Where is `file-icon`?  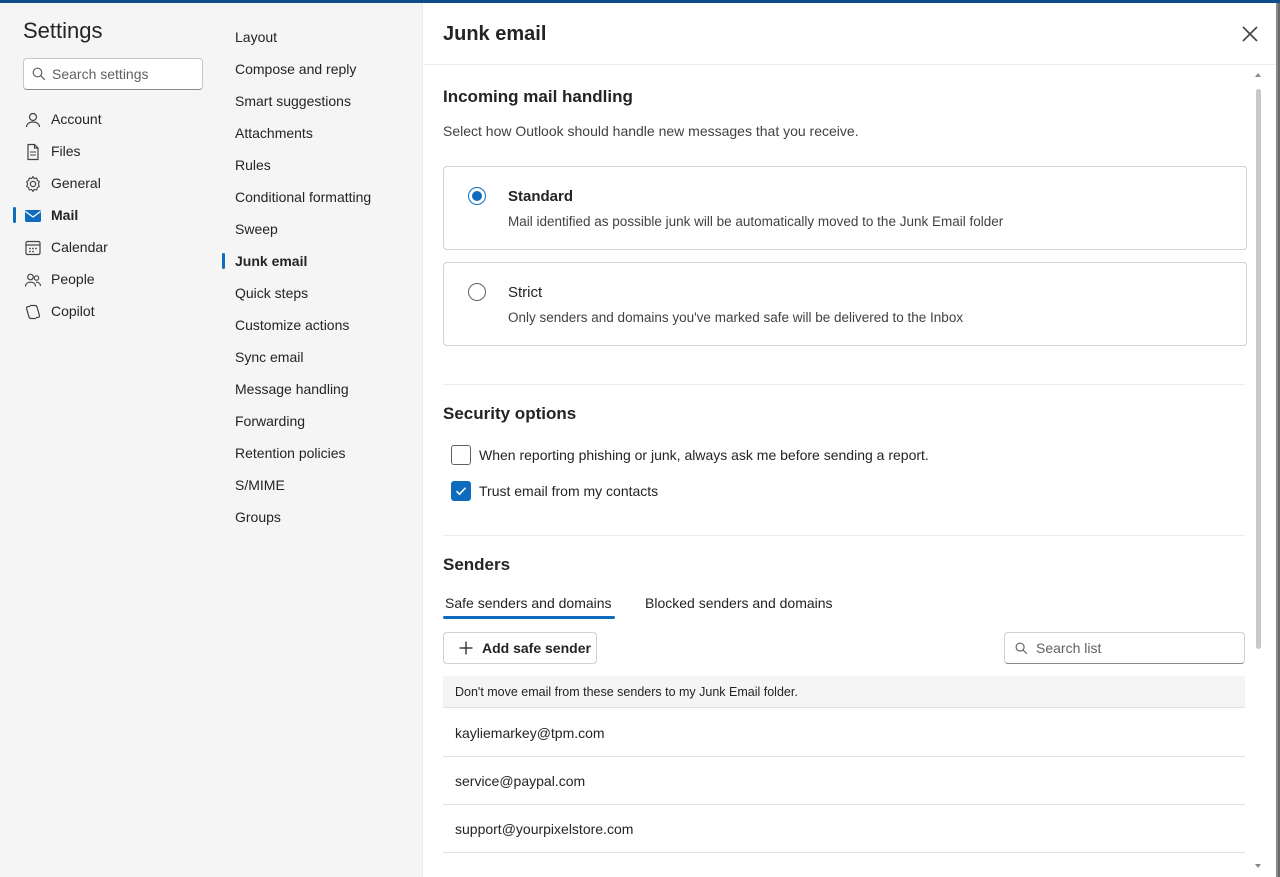
file-icon is located at coordinates (33, 152).